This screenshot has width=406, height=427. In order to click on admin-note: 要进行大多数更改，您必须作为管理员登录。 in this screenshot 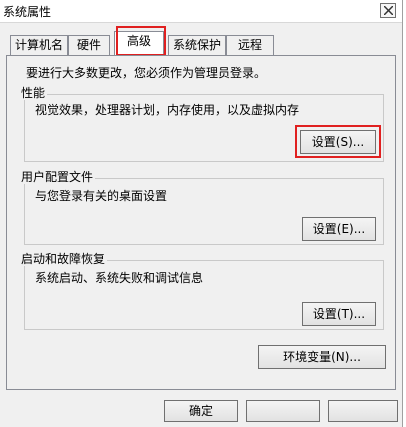, I will do `click(146, 73)`.